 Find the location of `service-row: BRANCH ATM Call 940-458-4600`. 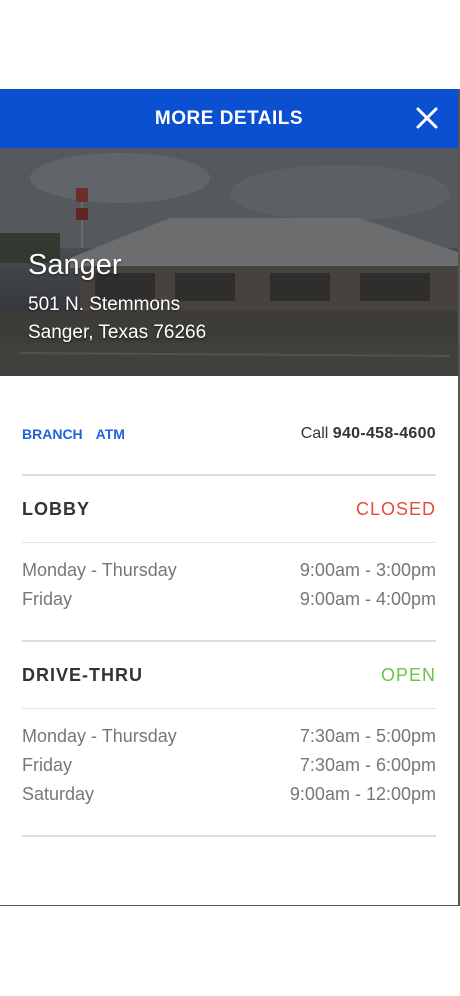

service-row: BRANCH ATM Call 940-458-4600 is located at coordinates (229, 426).